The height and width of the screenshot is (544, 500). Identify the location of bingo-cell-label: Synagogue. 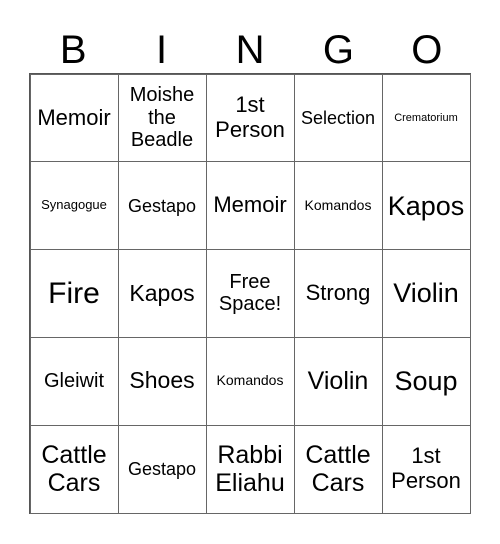
(74, 205).